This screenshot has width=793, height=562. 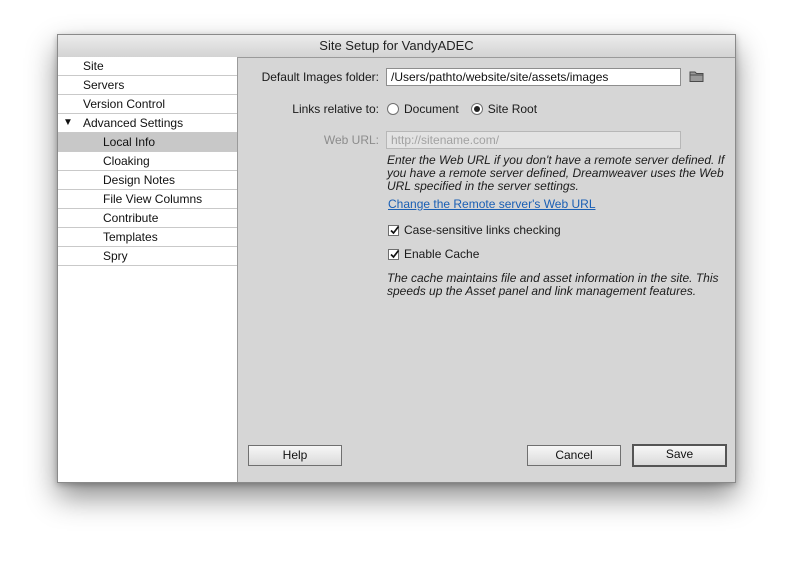 What do you see at coordinates (351, 140) in the screenshot?
I see `web-url-label: Web URL:` at bounding box center [351, 140].